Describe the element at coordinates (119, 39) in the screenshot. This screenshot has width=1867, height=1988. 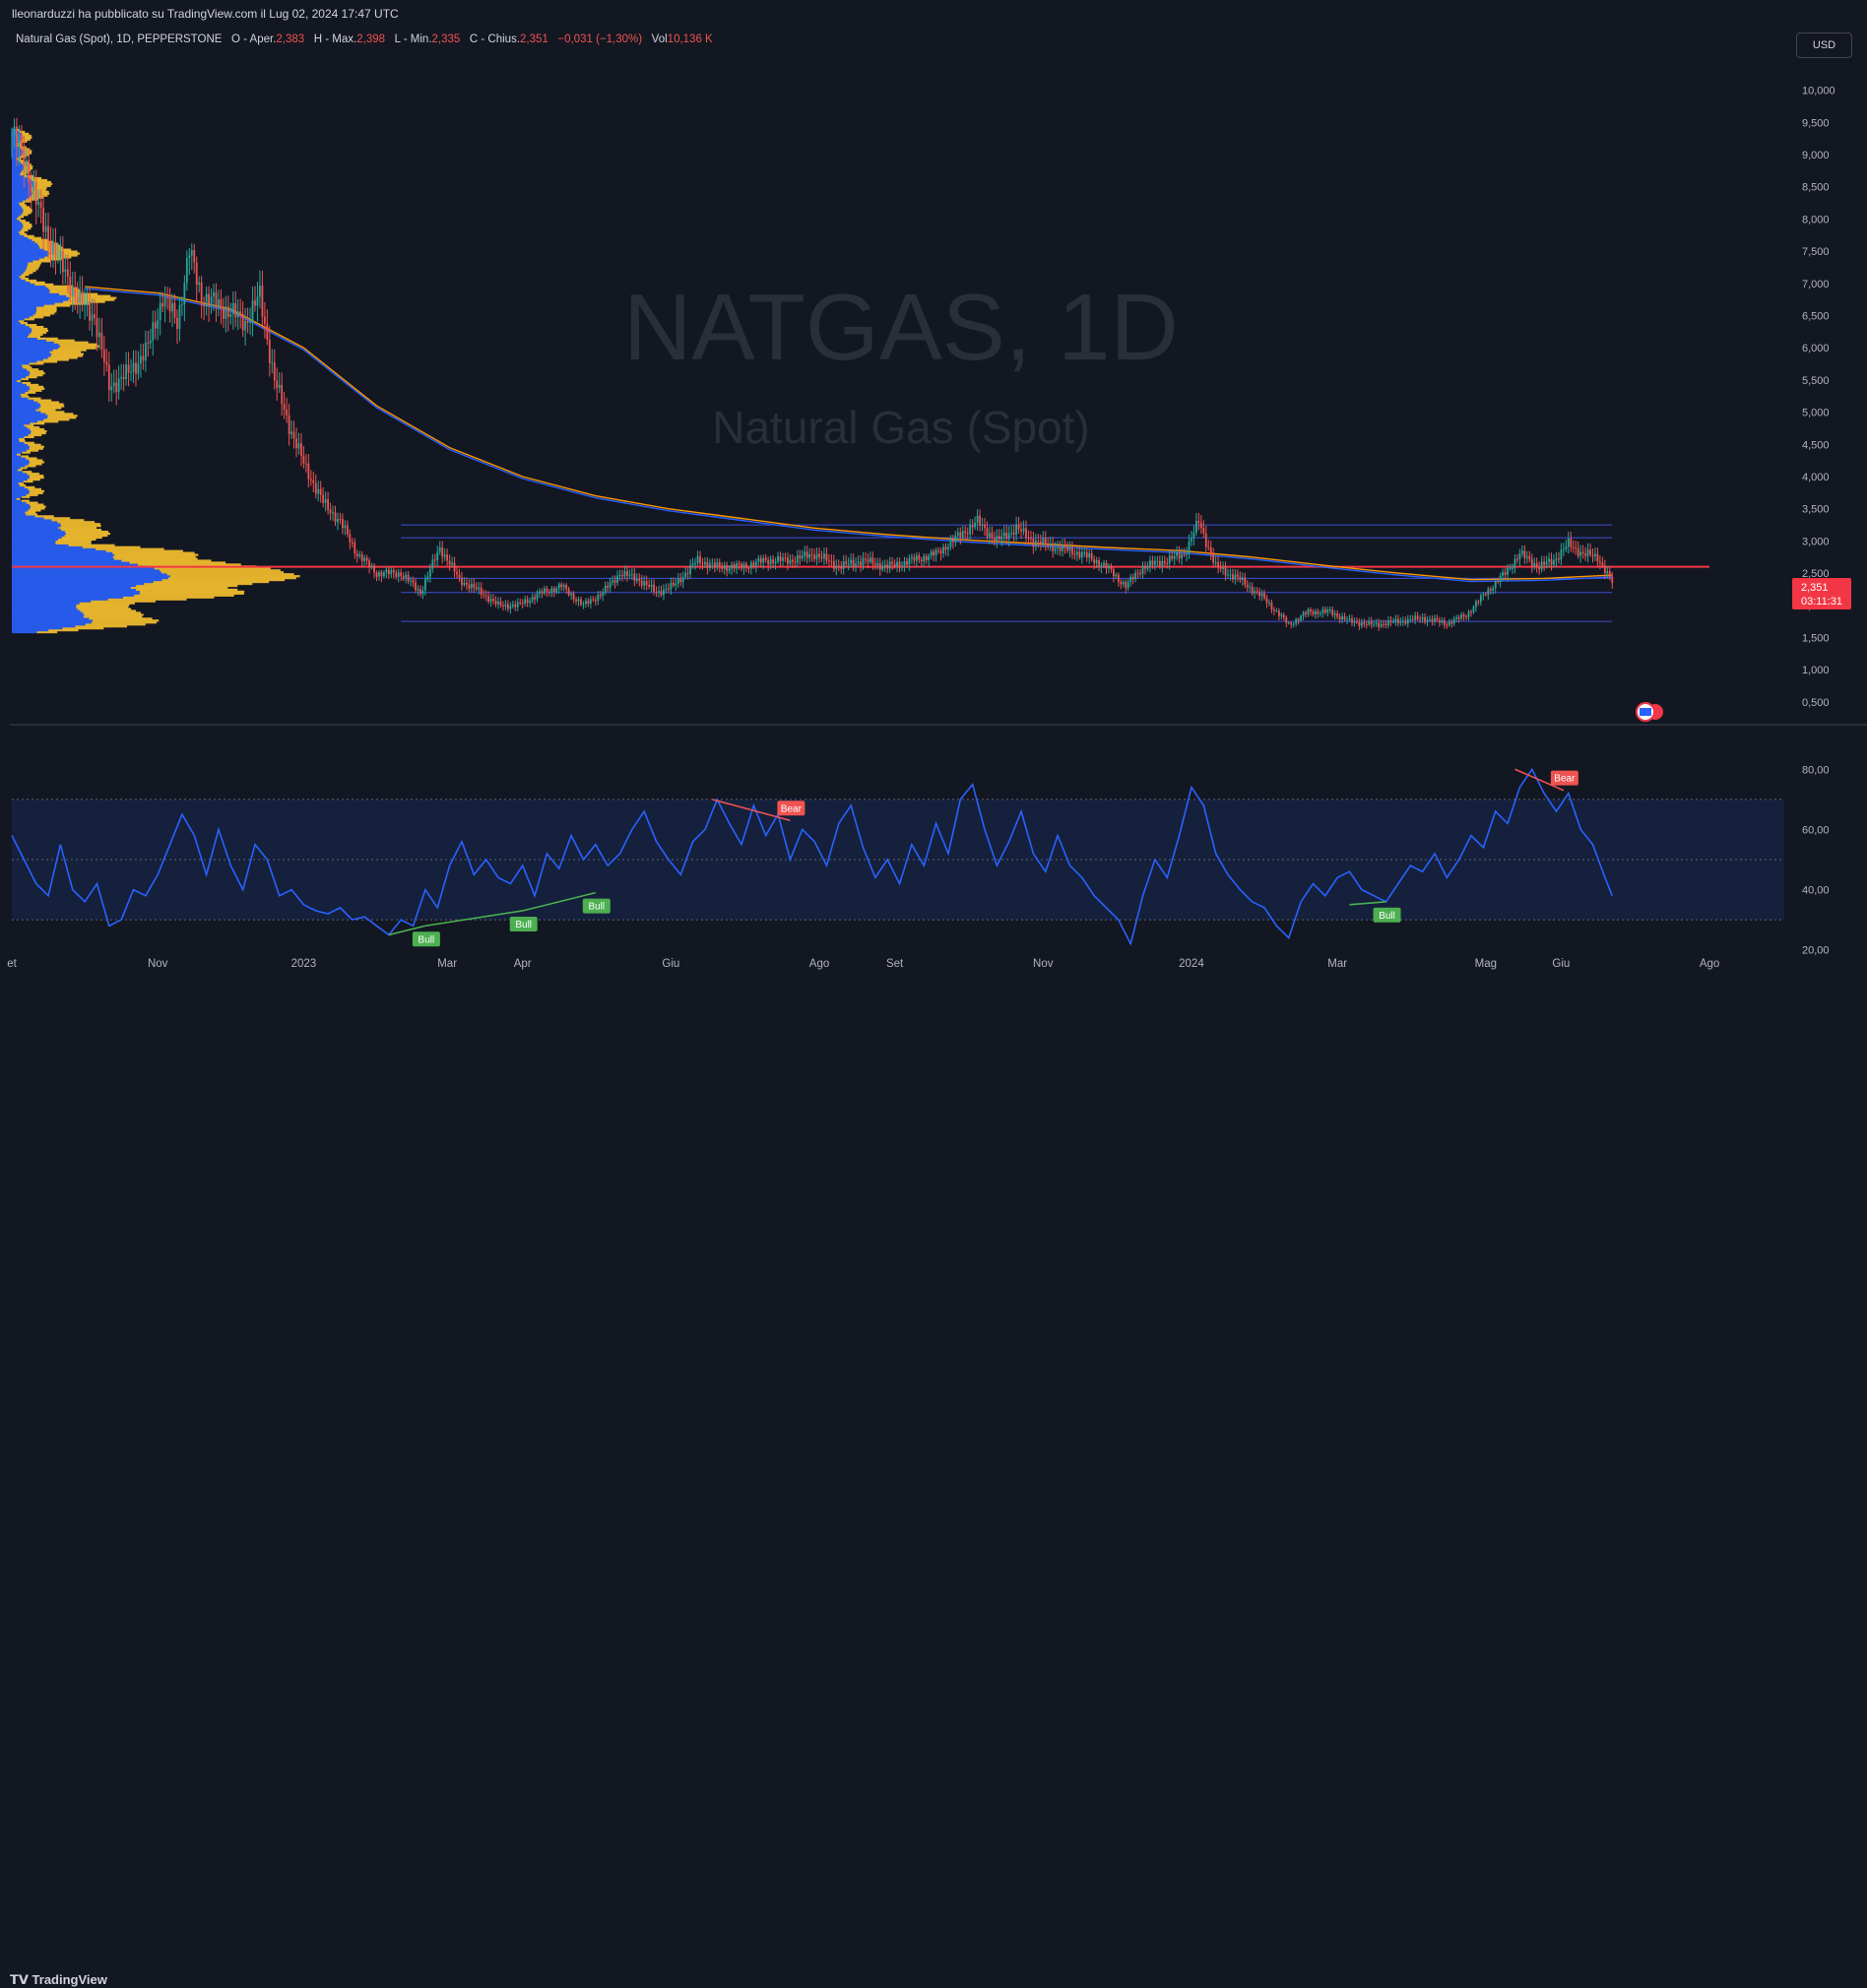
I see `symbol-name: Natural Gas (Spot), 1D, PEPPERSTONE` at that location.